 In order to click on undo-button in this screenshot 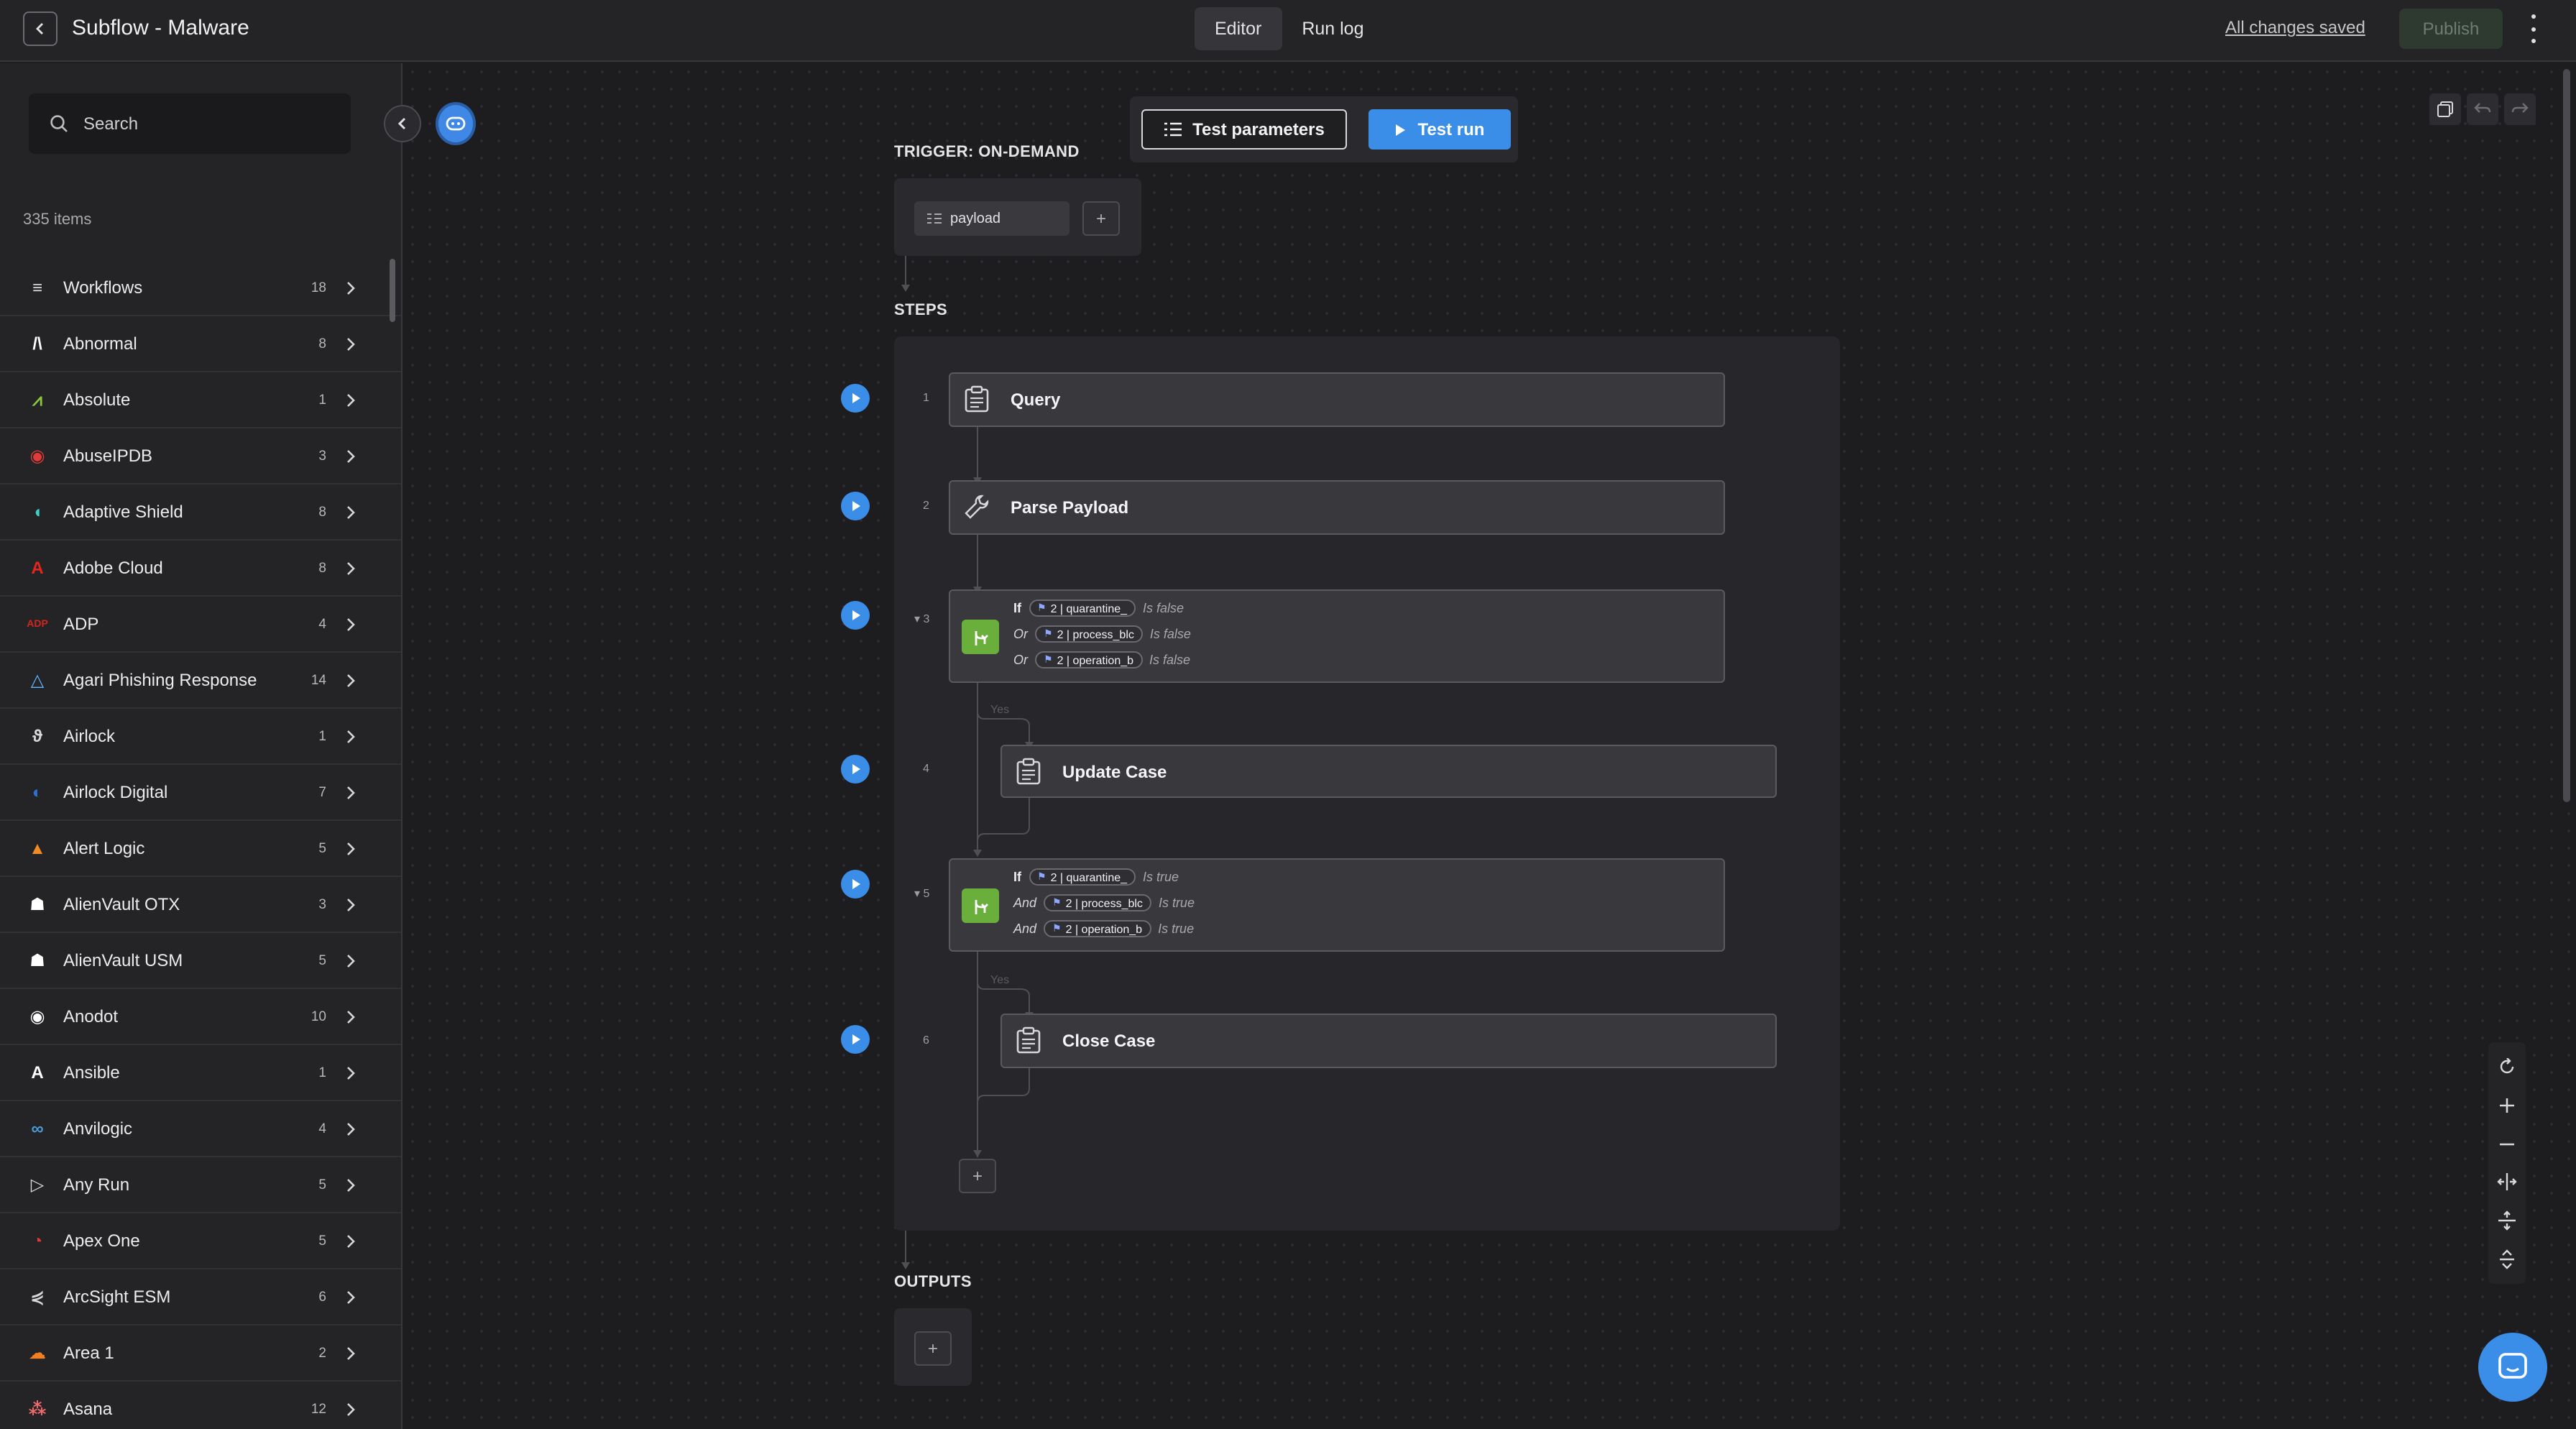, I will do `click(2482, 109)`.